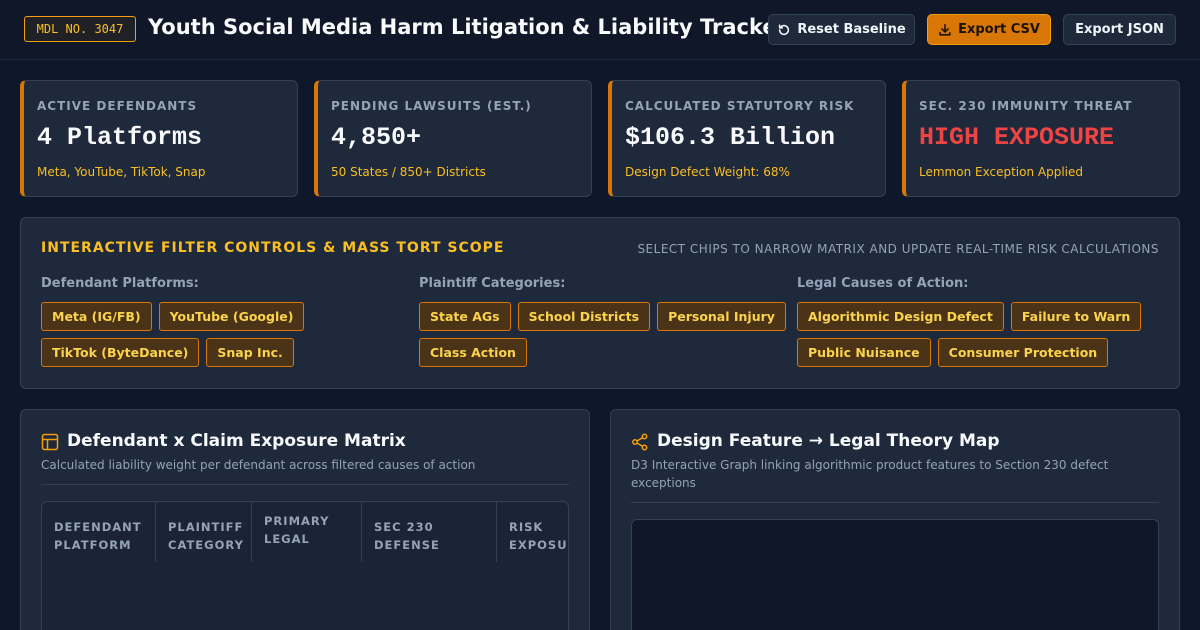  Describe the element at coordinates (707, 172) in the screenshot. I see `stat-subtext: Design Defect Weight: 68%` at that location.